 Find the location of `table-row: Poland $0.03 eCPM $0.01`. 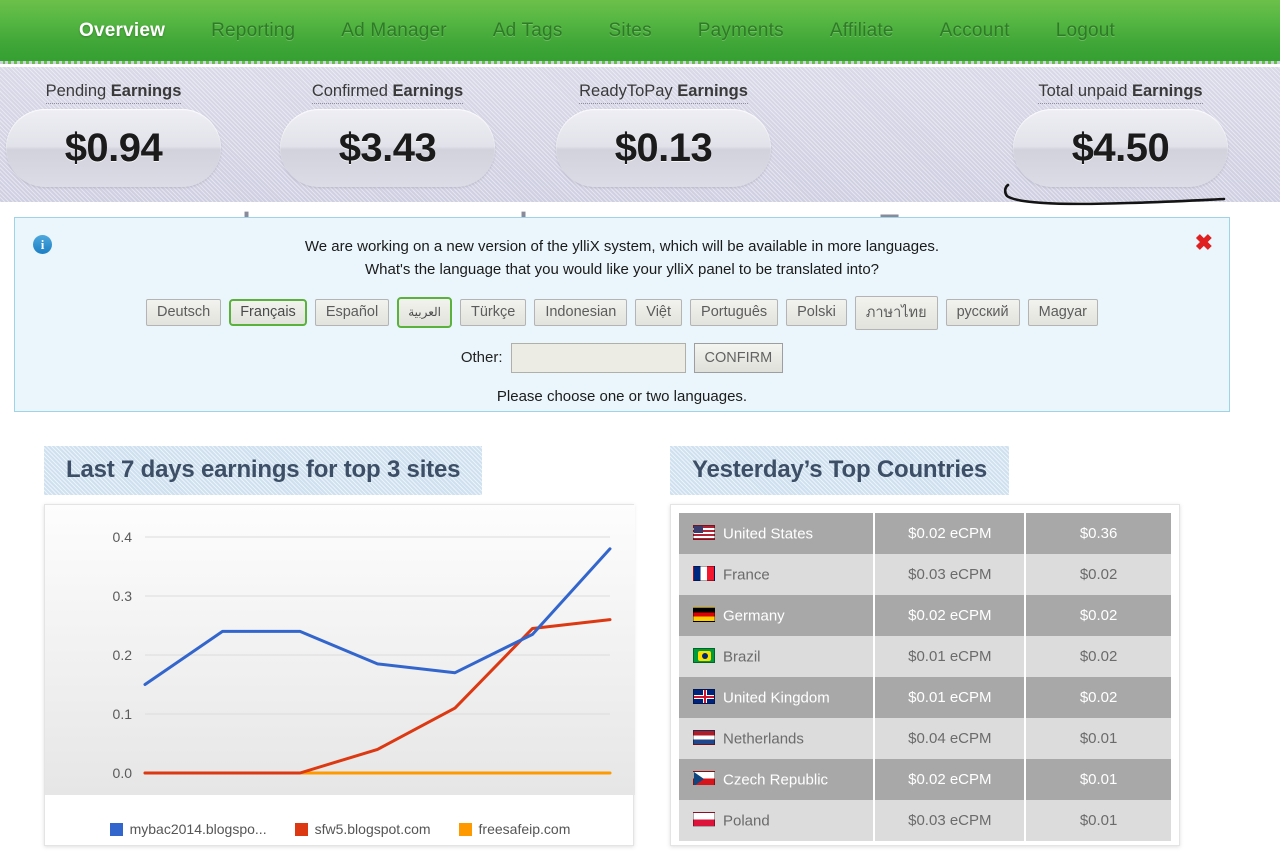

table-row: Poland $0.03 eCPM $0.01 is located at coordinates (925, 820).